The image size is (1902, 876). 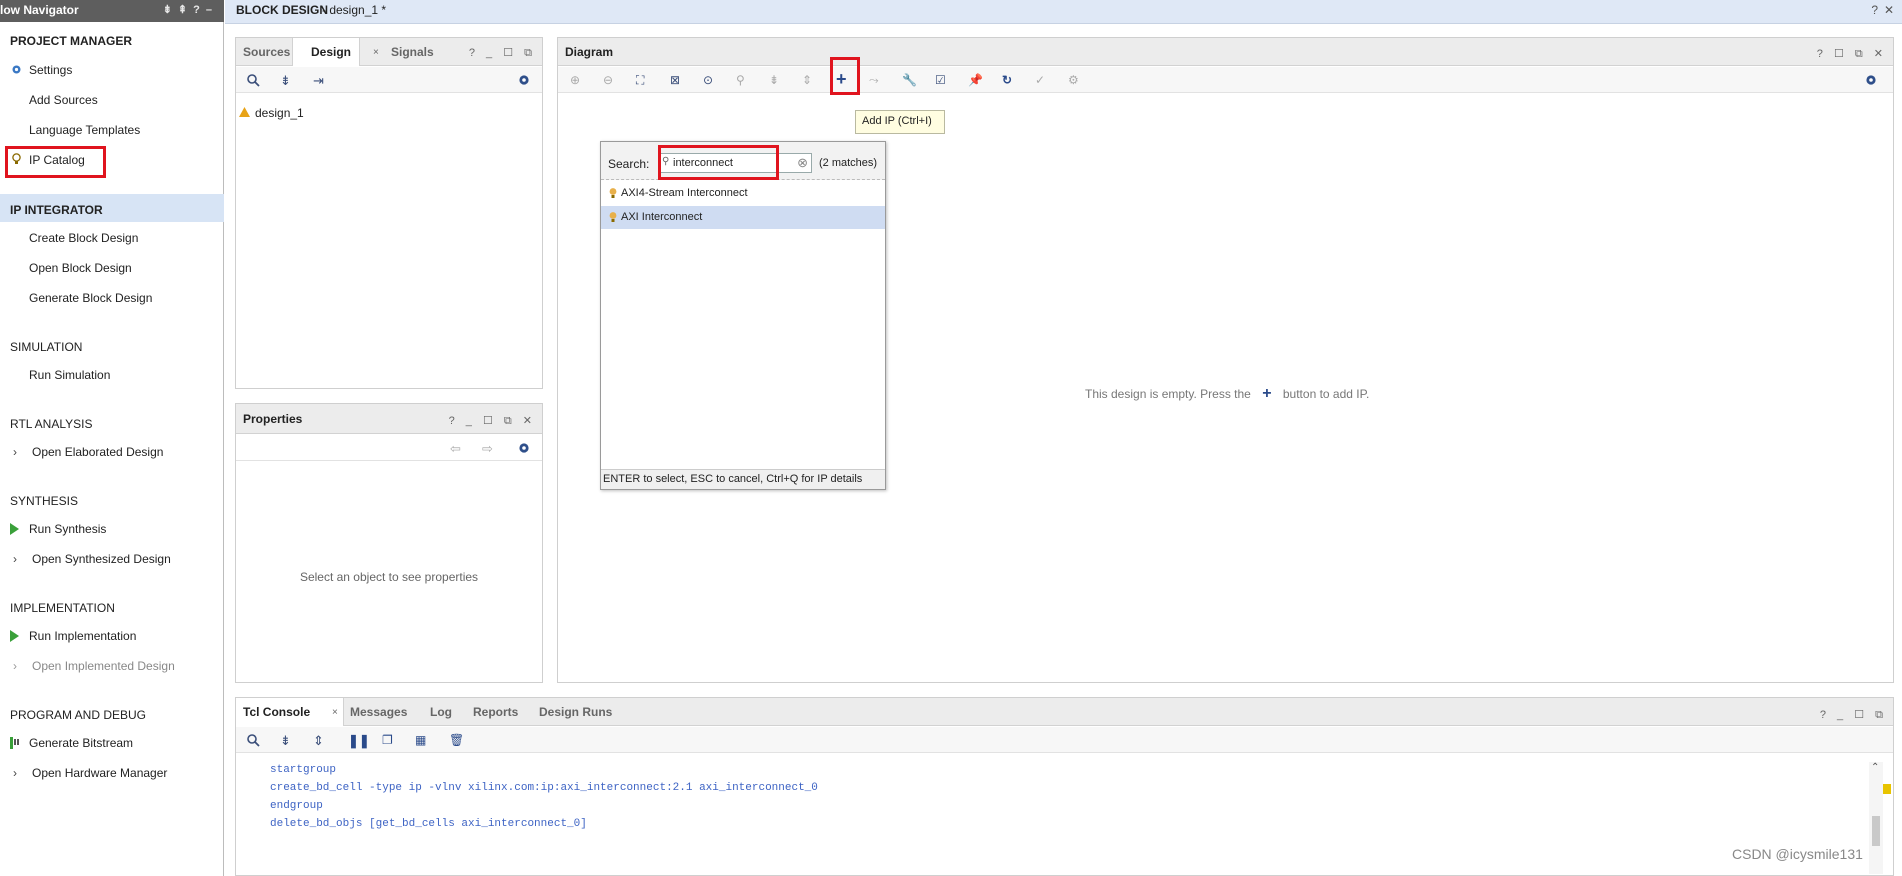 I want to click on search-icon: ⚲, so click(x=744, y=81).